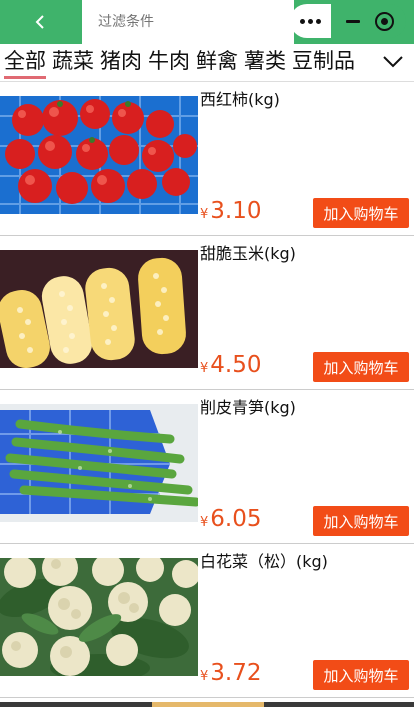 Image resolution: width=414 pixels, height=707 pixels. Describe the element at coordinates (207, 704) in the screenshot. I see `bottom-scroll-indicator` at that location.